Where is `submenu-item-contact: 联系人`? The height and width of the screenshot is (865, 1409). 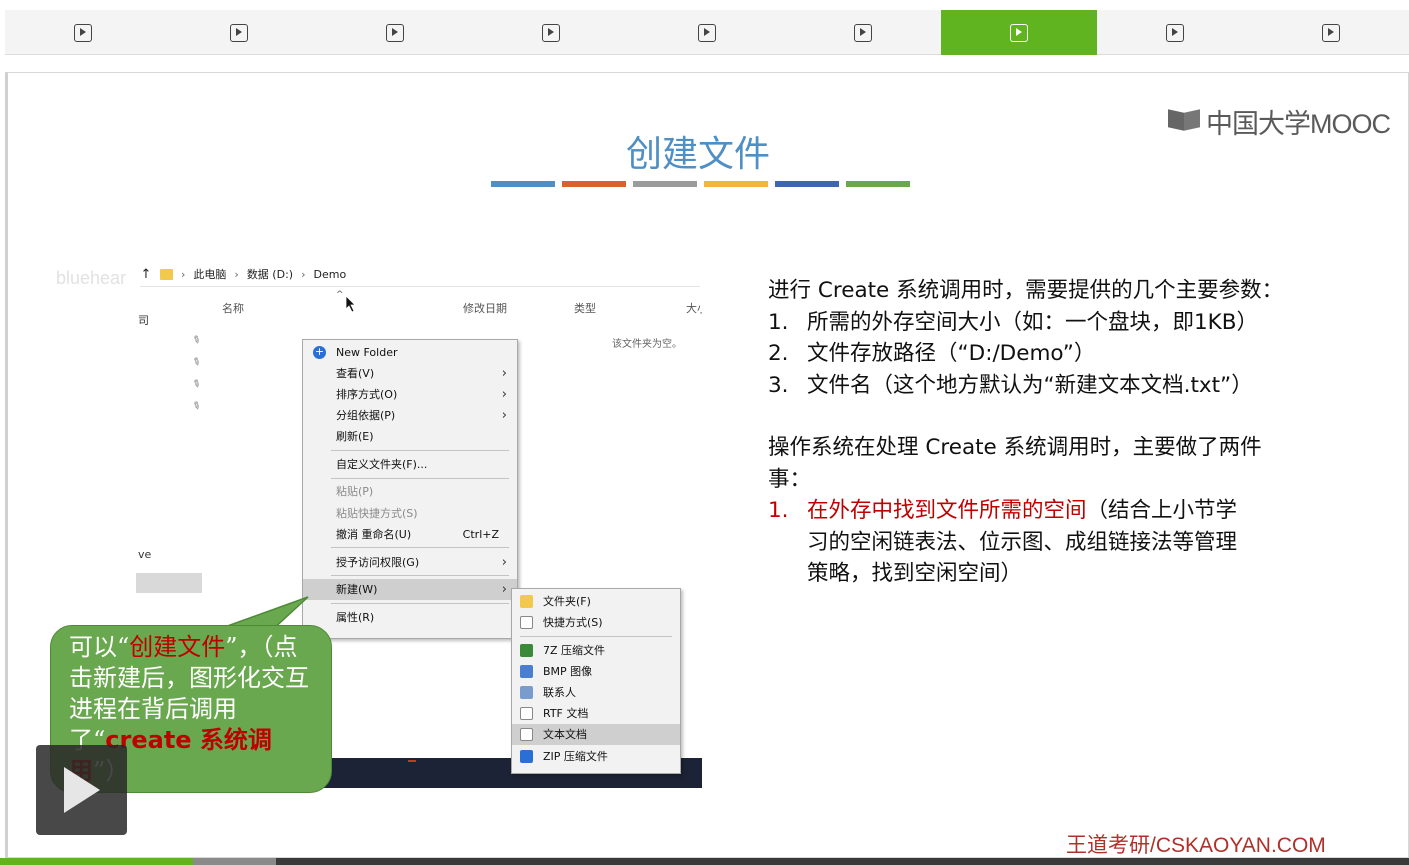
submenu-item-contact: 联系人 is located at coordinates (596, 692).